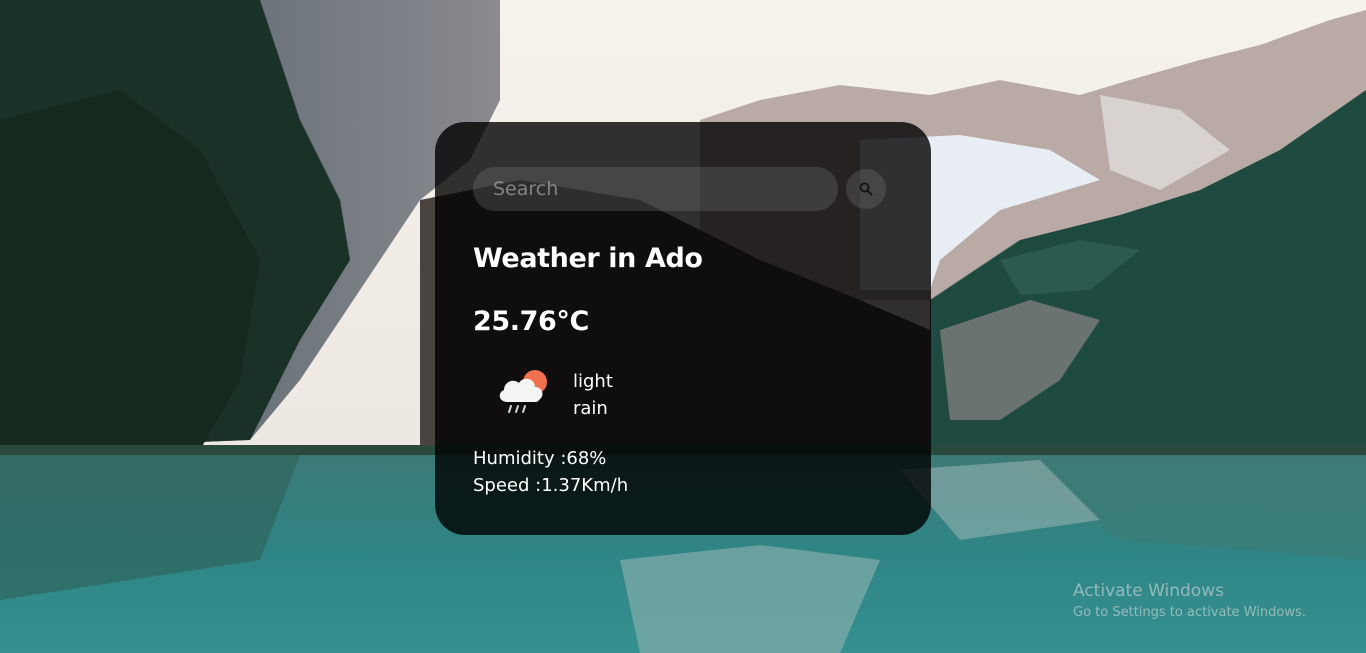 This screenshot has height=653, width=1366. Describe the element at coordinates (593, 395) in the screenshot. I see `weather-description: light rain` at that location.